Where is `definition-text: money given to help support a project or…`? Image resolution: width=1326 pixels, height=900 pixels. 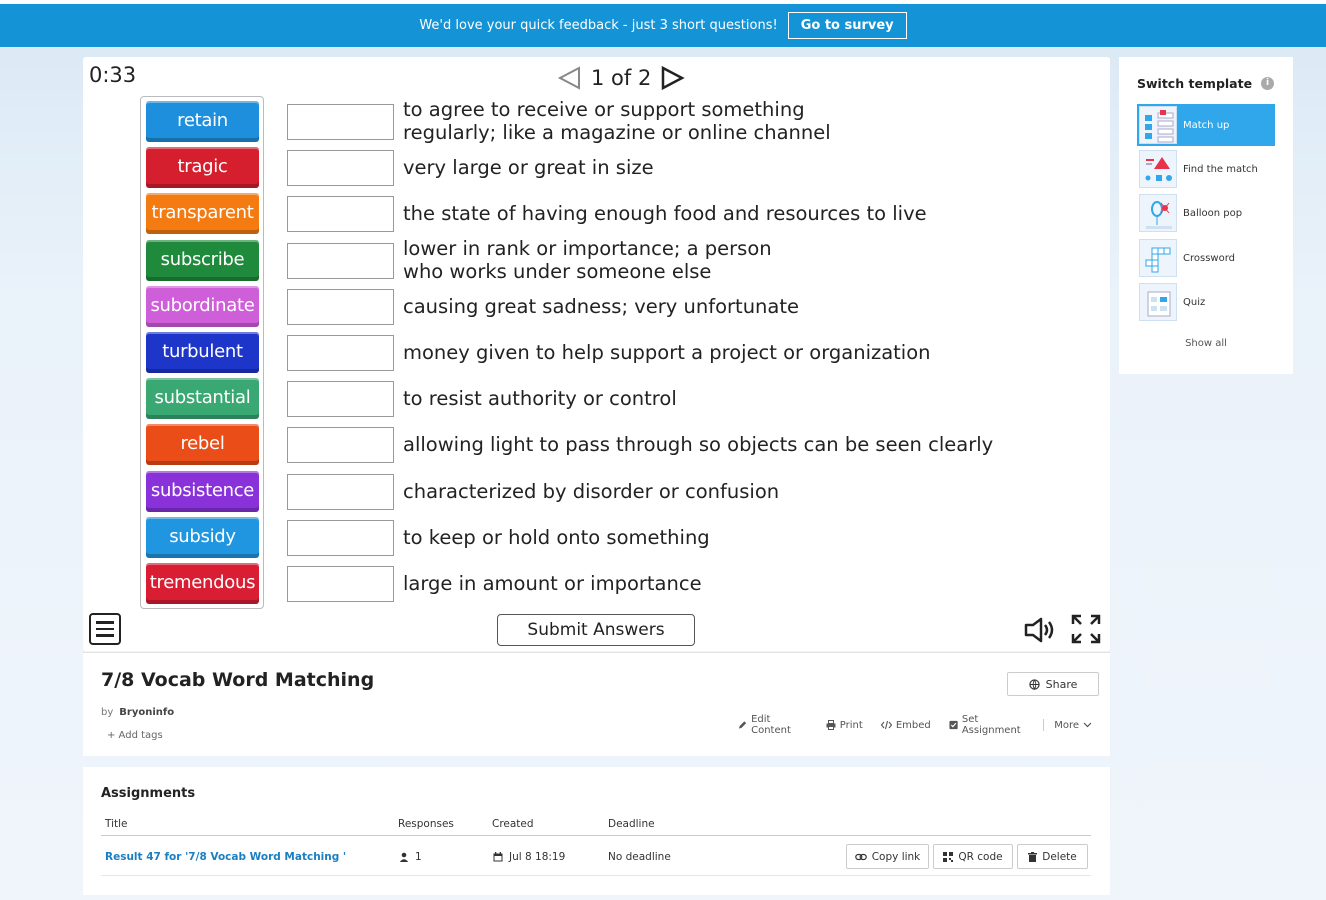 definition-text: money given to help support a project or… is located at coordinates (667, 352).